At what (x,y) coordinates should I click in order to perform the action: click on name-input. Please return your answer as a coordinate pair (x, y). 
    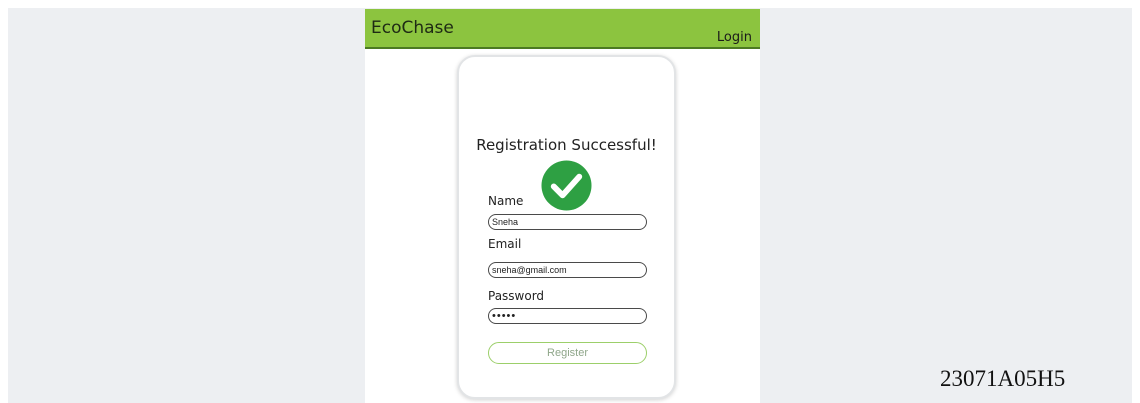
    Looking at the image, I should click on (567, 222).